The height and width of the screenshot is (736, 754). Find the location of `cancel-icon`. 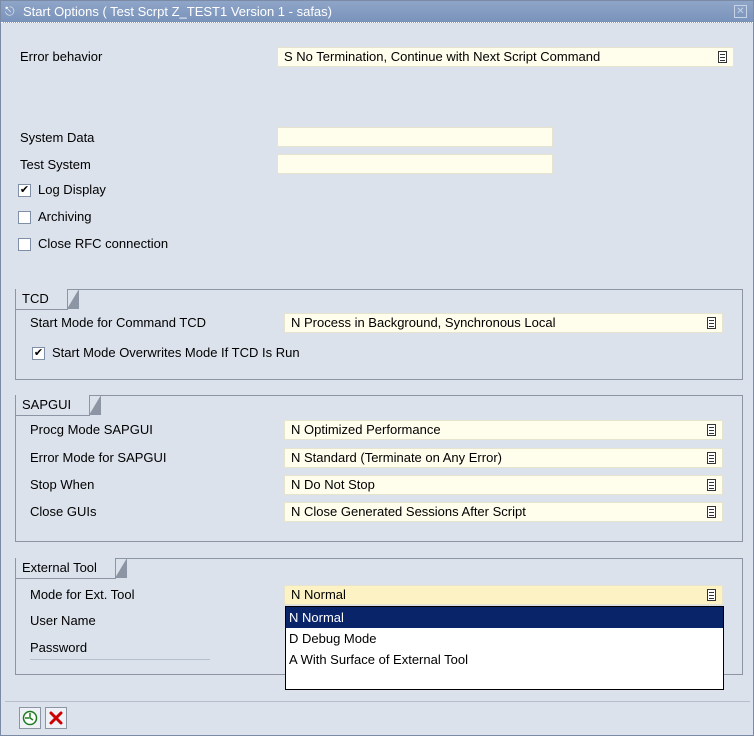

cancel-icon is located at coordinates (56, 718).